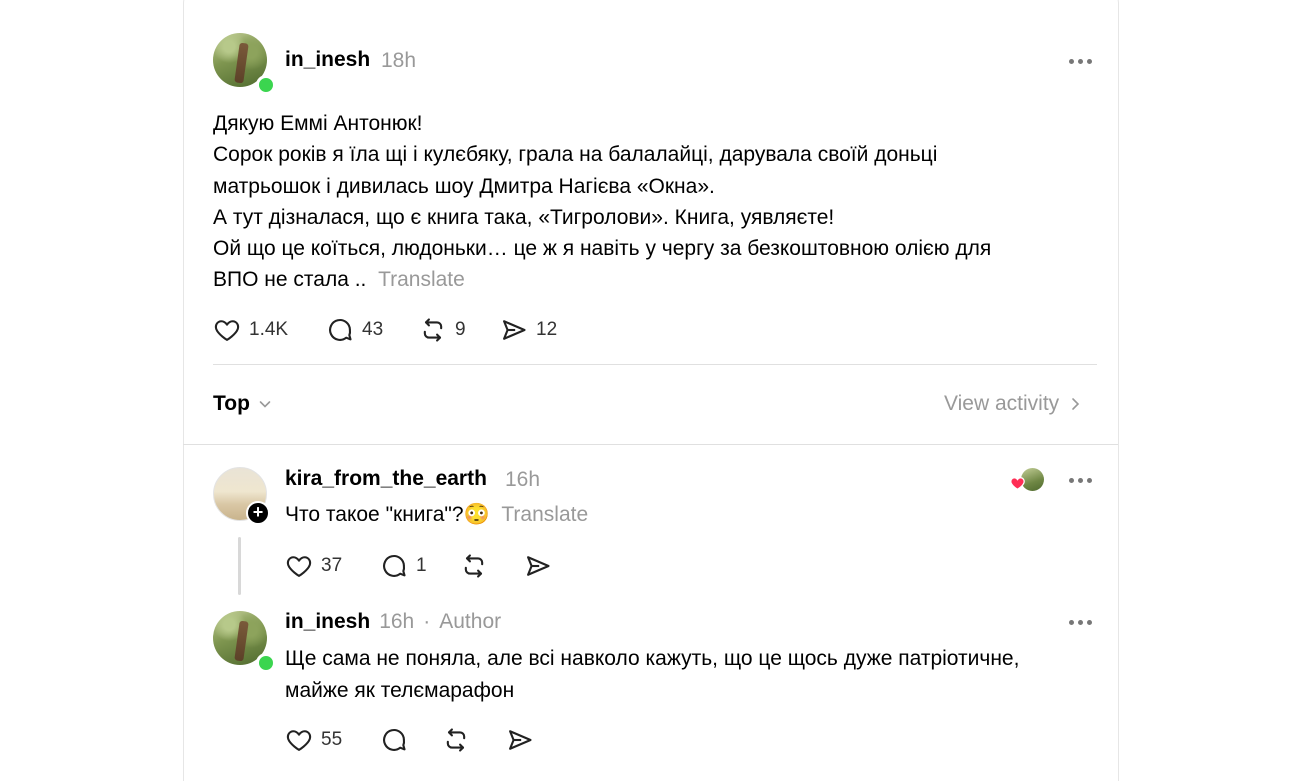  Describe the element at coordinates (332, 739) in the screenshot. I see `reply-like-count: 55` at that location.